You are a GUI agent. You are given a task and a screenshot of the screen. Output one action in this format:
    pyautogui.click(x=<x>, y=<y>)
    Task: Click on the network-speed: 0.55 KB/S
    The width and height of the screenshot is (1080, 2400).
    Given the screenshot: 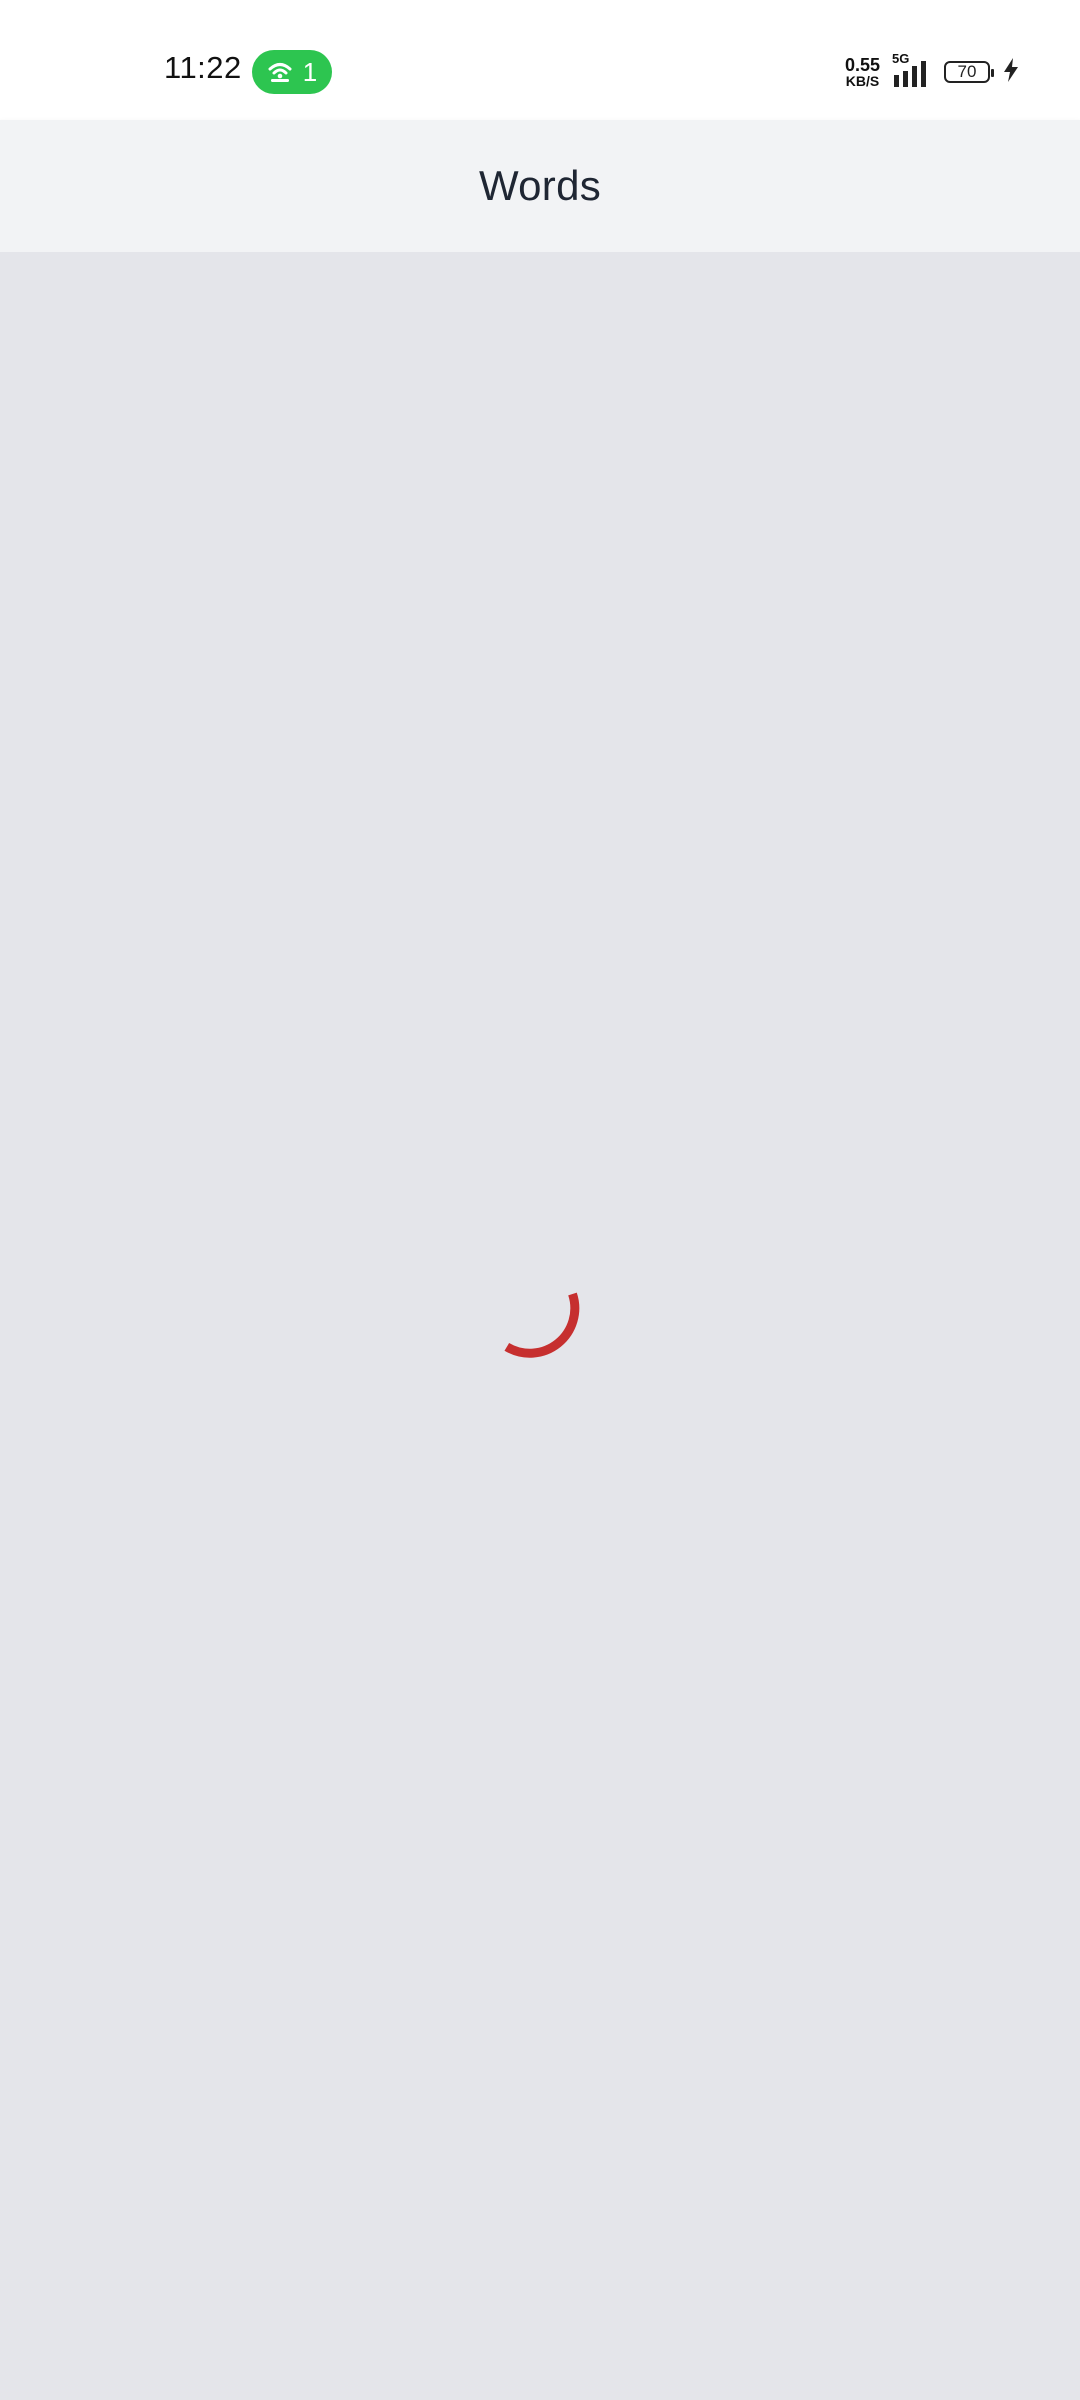 What is the action you would take?
    pyautogui.click(x=862, y=72)
    